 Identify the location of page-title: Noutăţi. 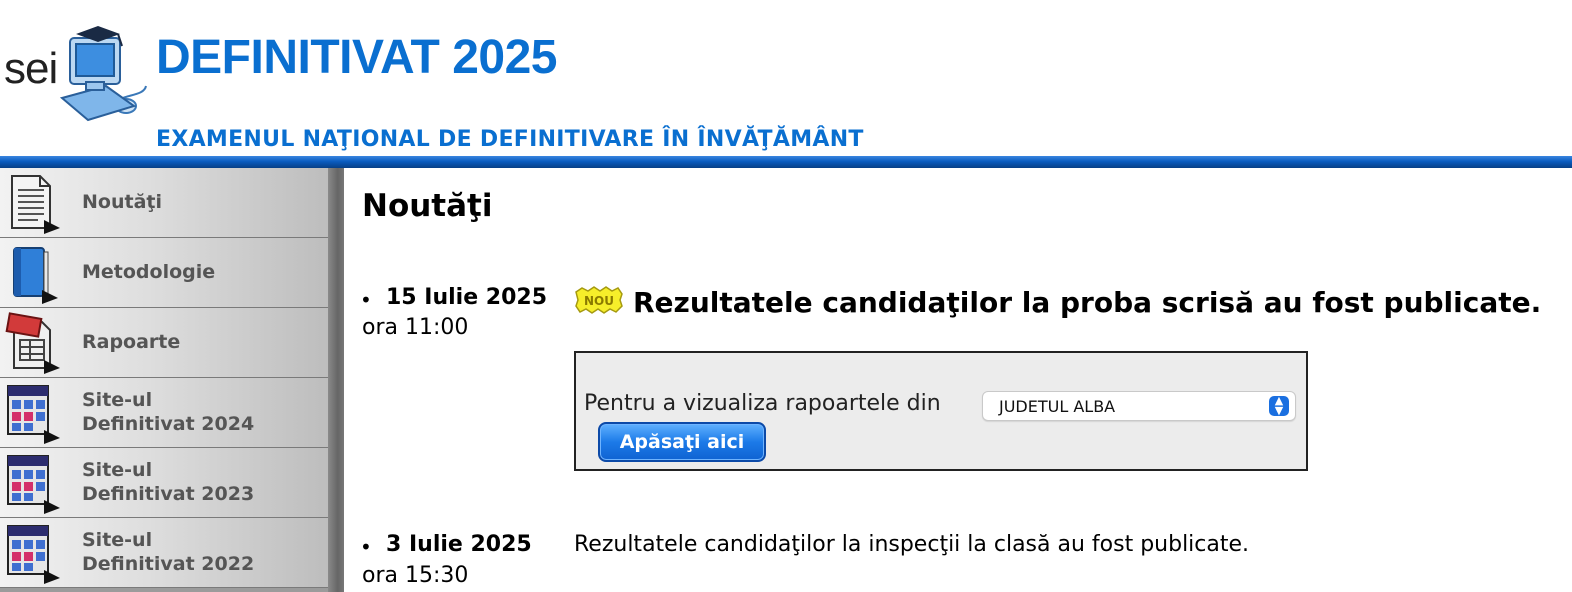
(427, 206).